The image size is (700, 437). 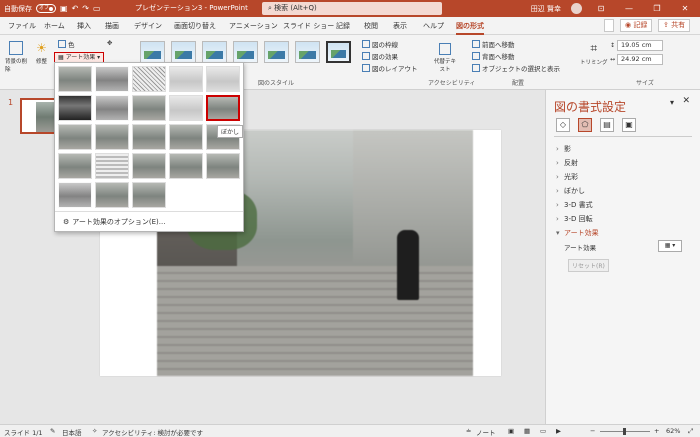 What do you see at coordinates (685, 8) in the screenshot?
I see `close-button: ✕` at bounding box center [685, 8].